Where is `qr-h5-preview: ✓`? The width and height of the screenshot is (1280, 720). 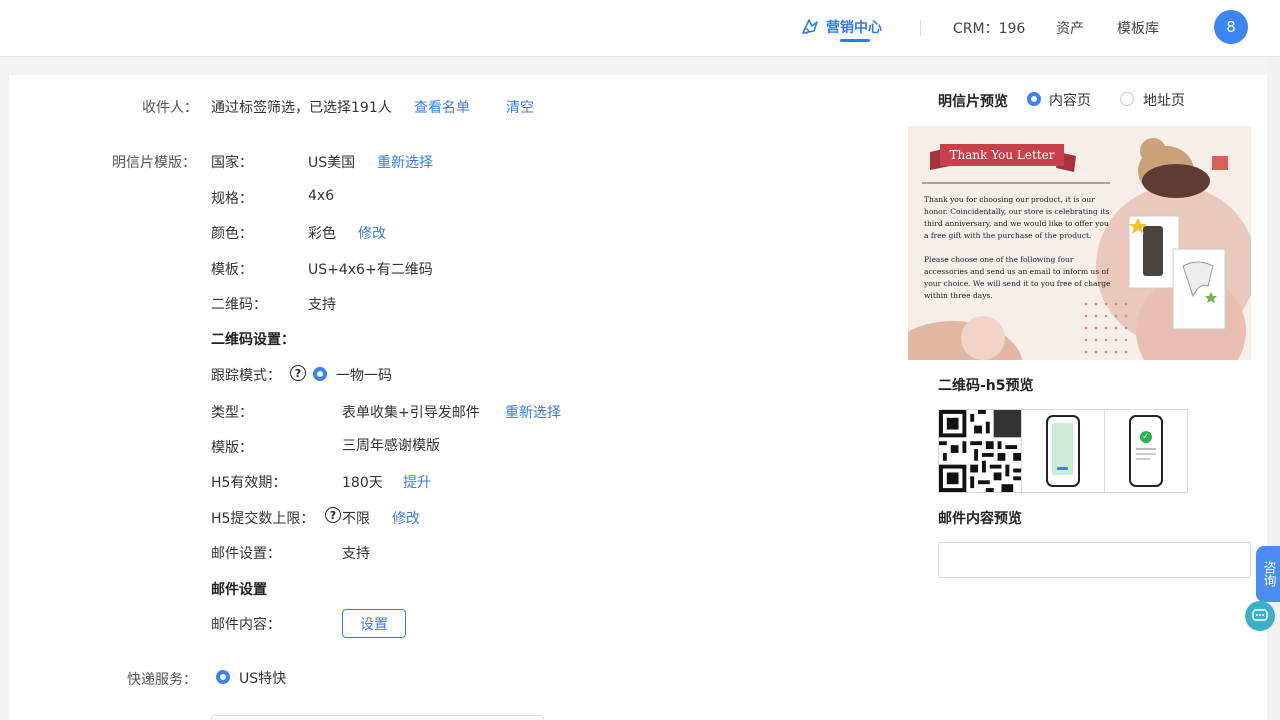 qr-h5-preview: ✓ is located at coordinates (1063, 451).